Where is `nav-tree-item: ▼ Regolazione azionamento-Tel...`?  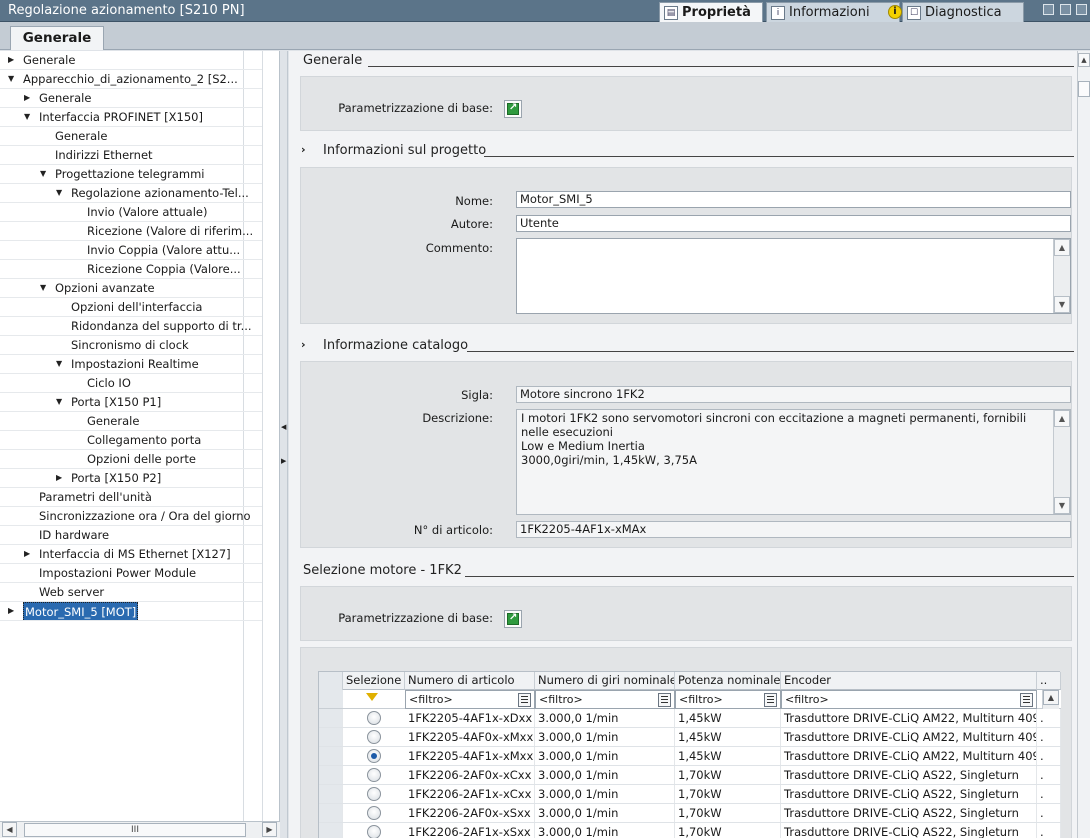 nav-tree-item: ▼ Regolazione azionamento-Tel... is located at coordinates (131, 193).